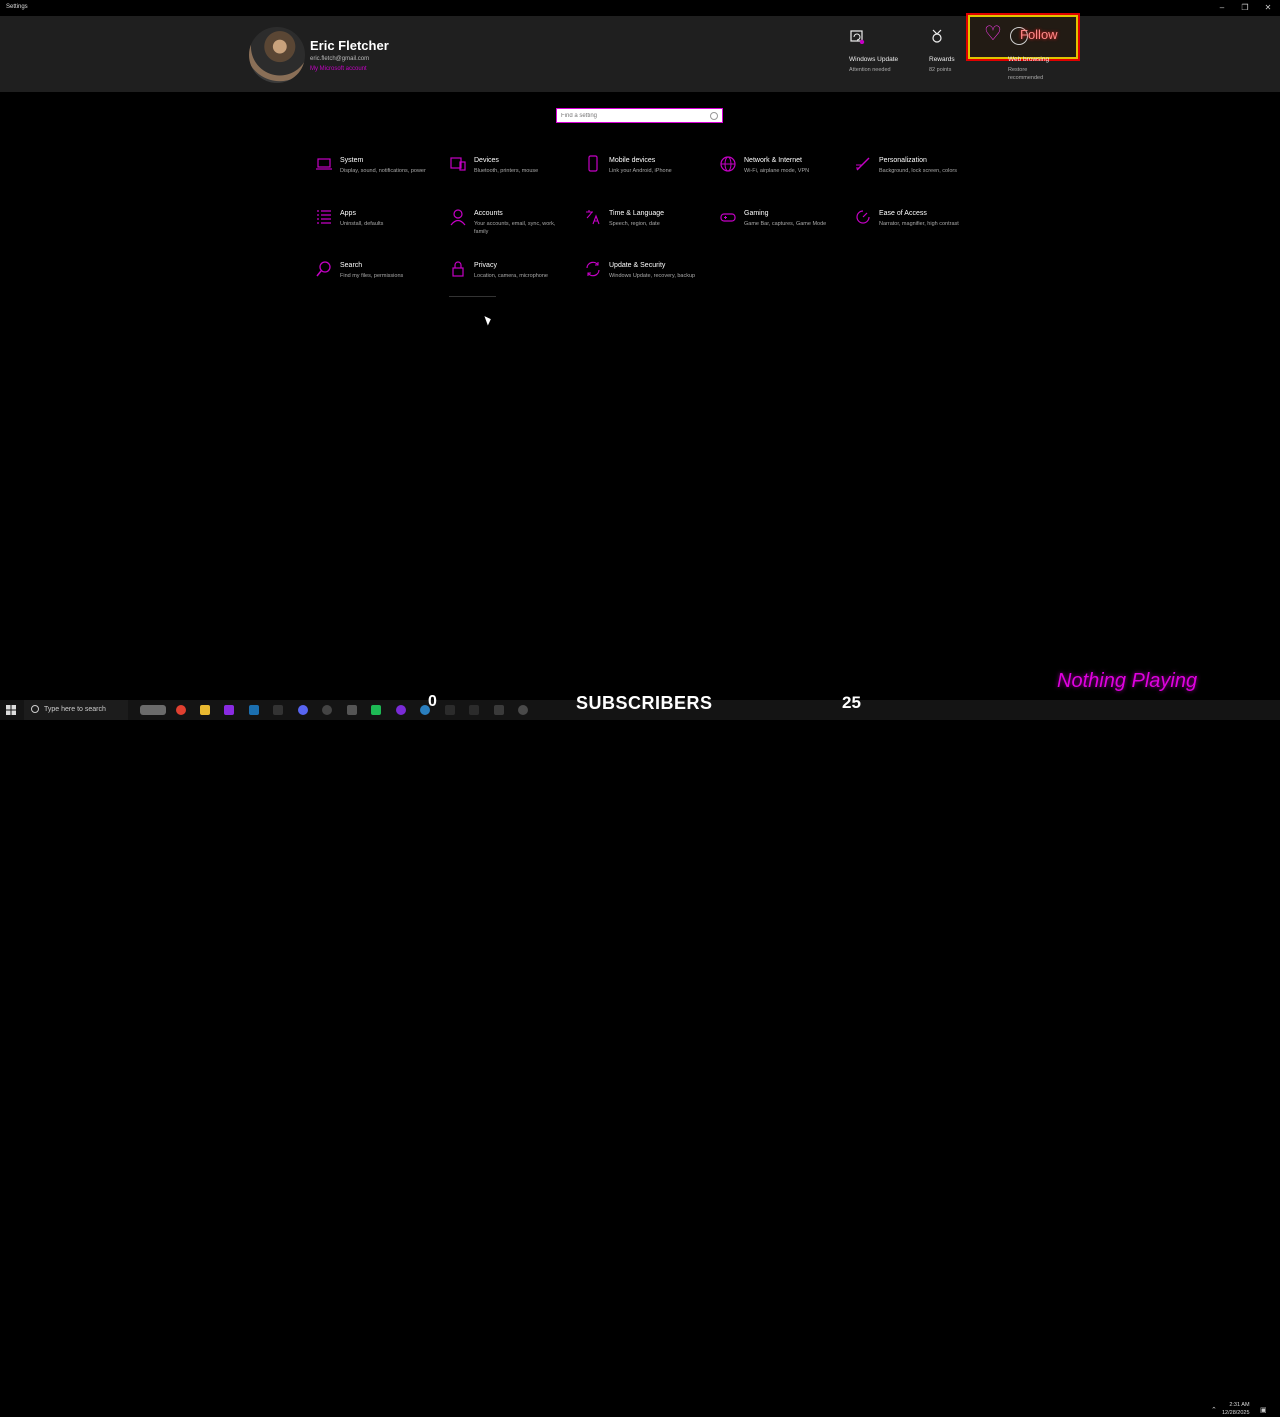  What do you see at coordinates (254, 710) in the screenshot?
I see `steam-icon` at bounding box center [254, 710].